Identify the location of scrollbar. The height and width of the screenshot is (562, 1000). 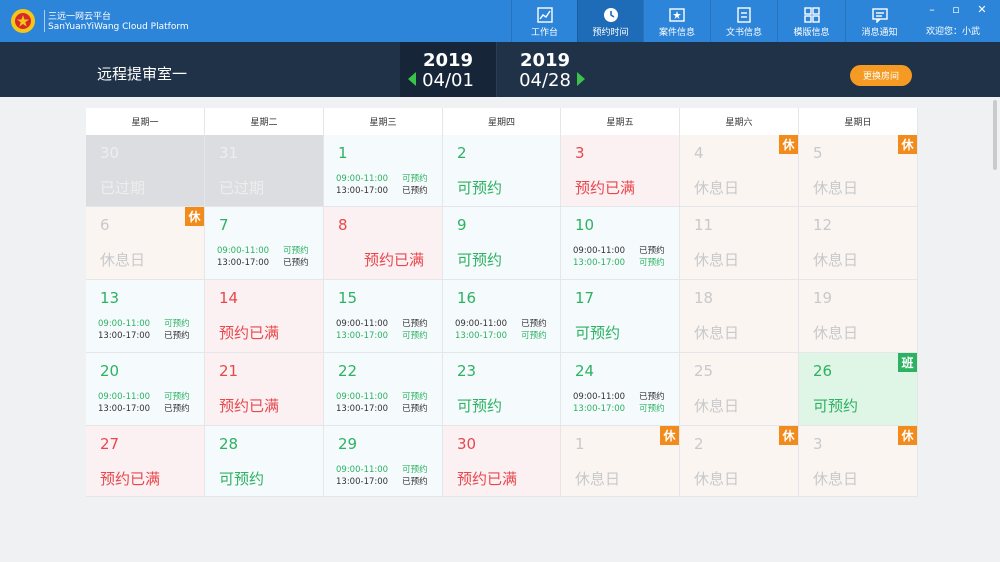
(995, 135).